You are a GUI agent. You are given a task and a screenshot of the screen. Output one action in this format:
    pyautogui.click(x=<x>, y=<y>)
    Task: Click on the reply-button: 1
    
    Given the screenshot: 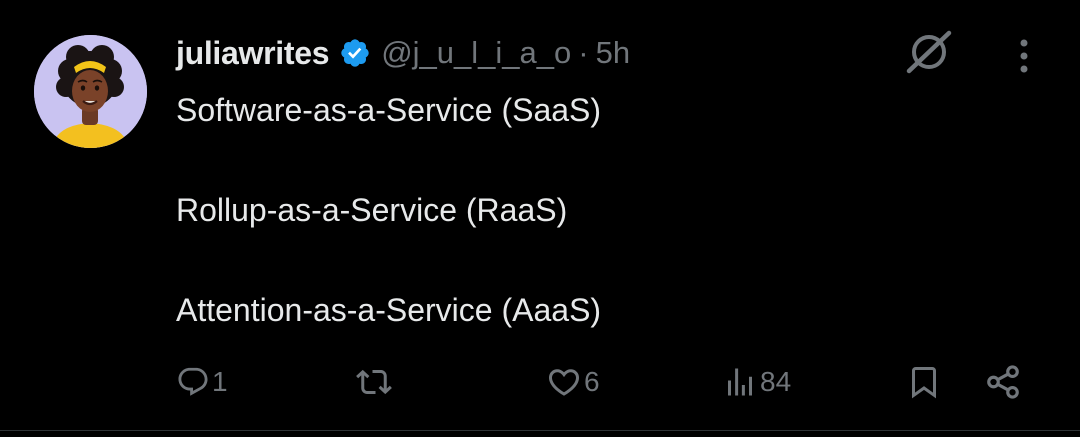 What is the action you would take?
    pyautogui.click(x=202, y=382)
    